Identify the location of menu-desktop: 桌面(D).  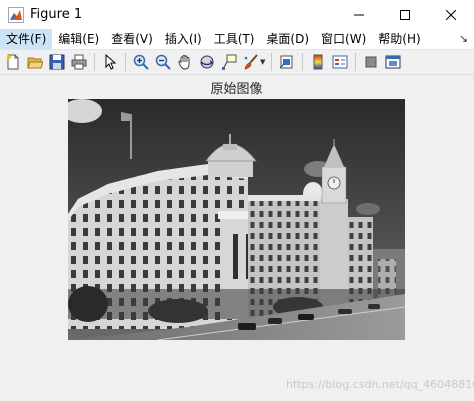
(287, 39).